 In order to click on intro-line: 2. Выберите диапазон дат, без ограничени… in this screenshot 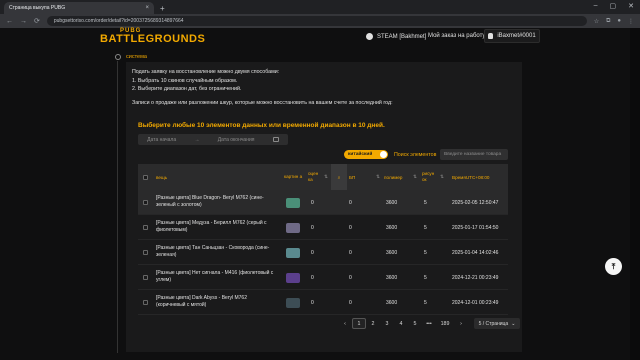, I will do `click(187, 89)`.